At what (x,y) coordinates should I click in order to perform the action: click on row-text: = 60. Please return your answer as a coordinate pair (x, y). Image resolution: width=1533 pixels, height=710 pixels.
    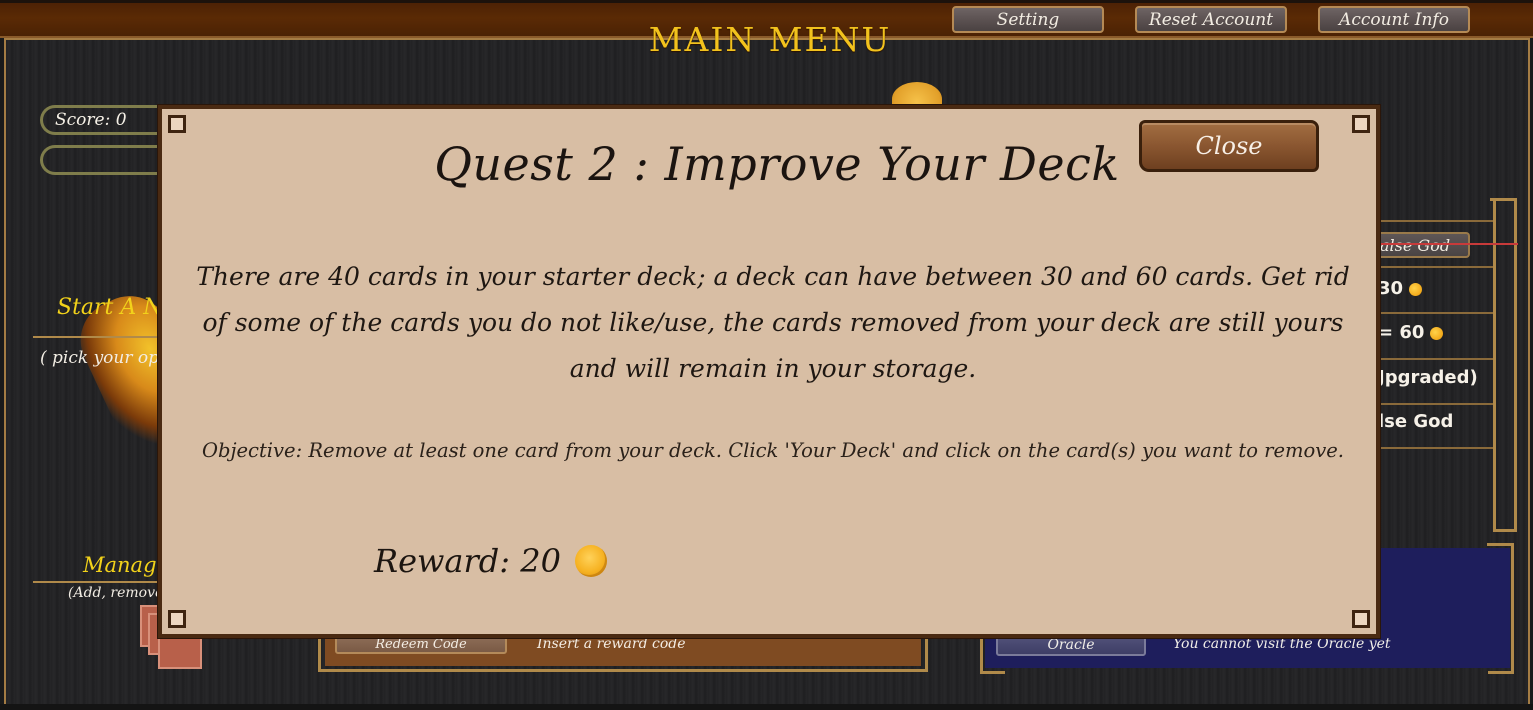
    Looking at the image, I should click on (1401, 332).